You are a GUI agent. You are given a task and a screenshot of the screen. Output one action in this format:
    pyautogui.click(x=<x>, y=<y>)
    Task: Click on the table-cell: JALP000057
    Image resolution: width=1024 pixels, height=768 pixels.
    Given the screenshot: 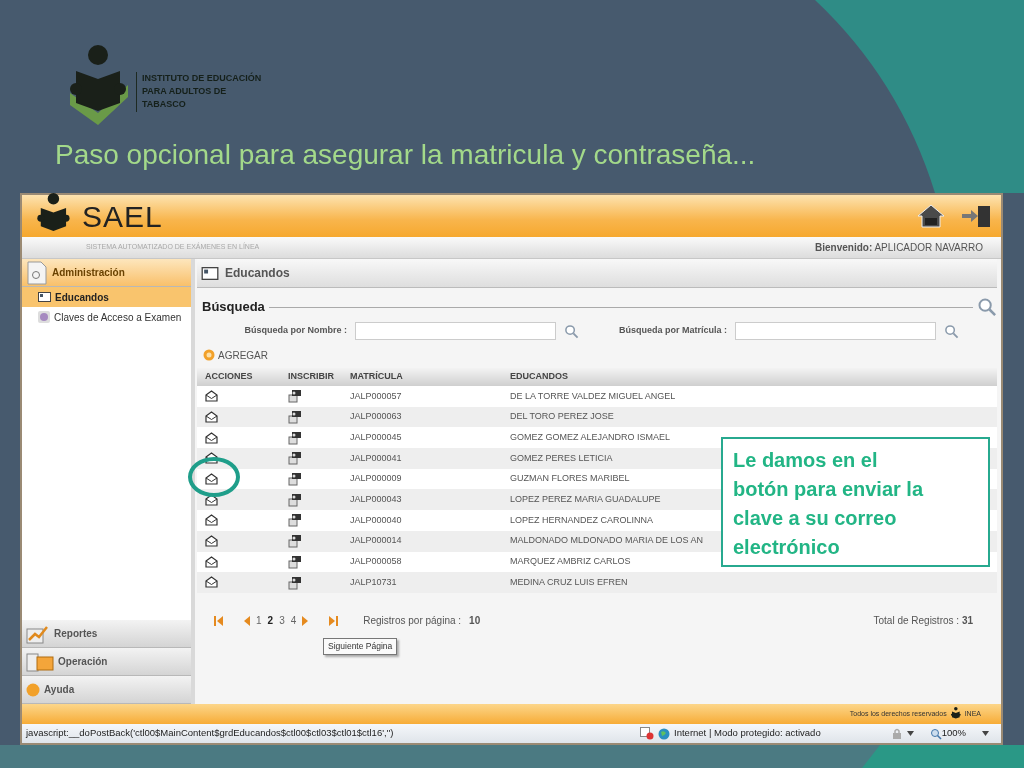 What is the action you would take?
    pyautogui.click(x=376, y=395)
    